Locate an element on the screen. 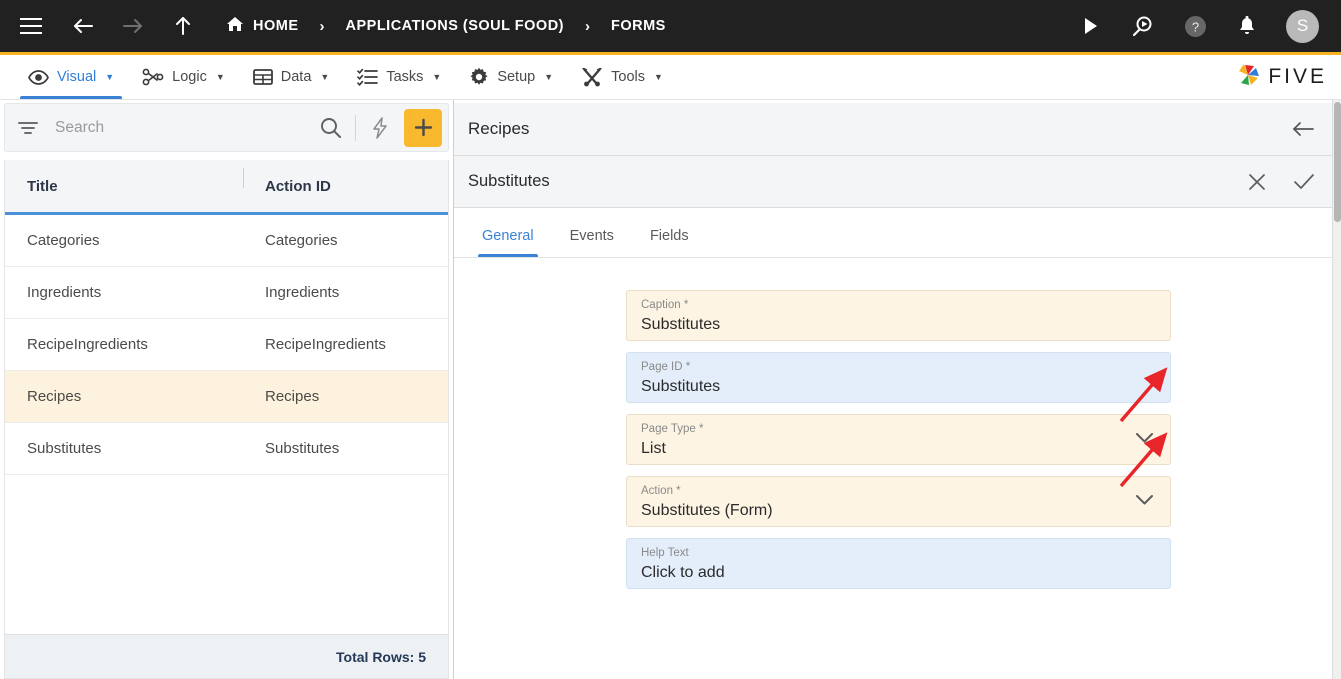  grid-table-icon is located at coordinates (262, 77).